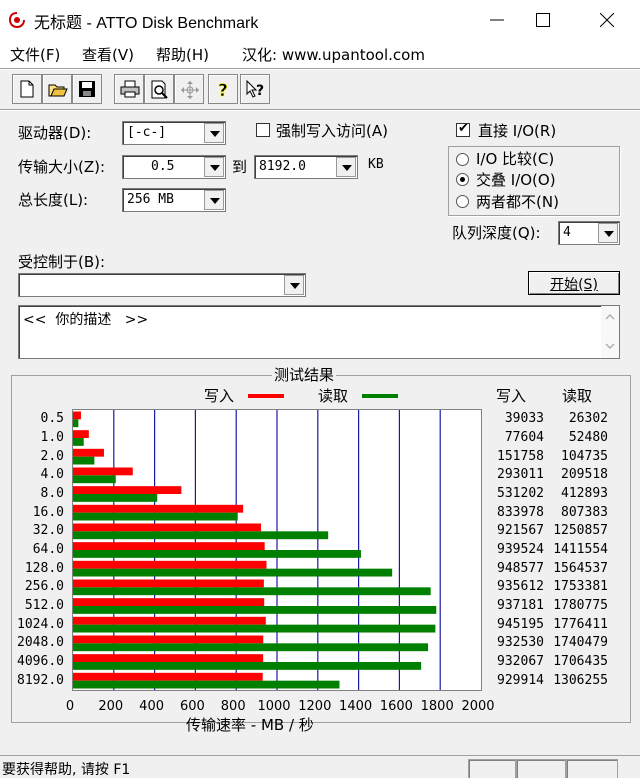  What do you see at coordinates (48, 512) in the screenshot?
I see `y-tick-label: 16.0` at bounding box center [48, 512].